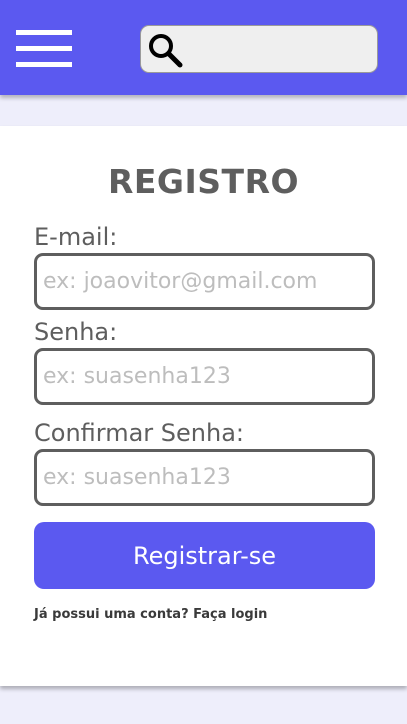 Image resolution: width=407 pixels, height=724 pixels. What do you see at coordinates (279, 50) in the screenshot?
I see `search-input` at bounding box center [279, 50].